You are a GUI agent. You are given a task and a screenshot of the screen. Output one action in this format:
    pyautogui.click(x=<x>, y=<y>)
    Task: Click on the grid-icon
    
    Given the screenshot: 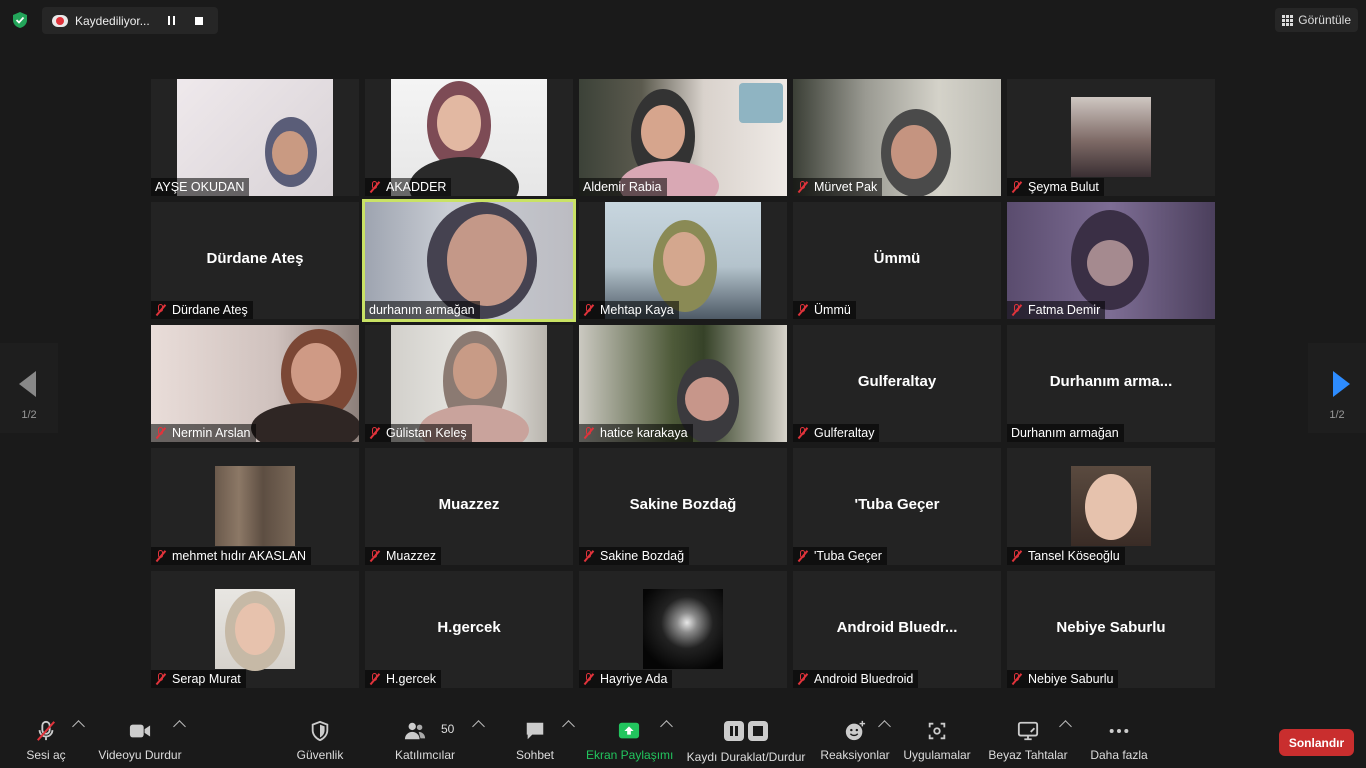 What is the action you would take?
    pyautogui.click(x=1288, y=20)
    